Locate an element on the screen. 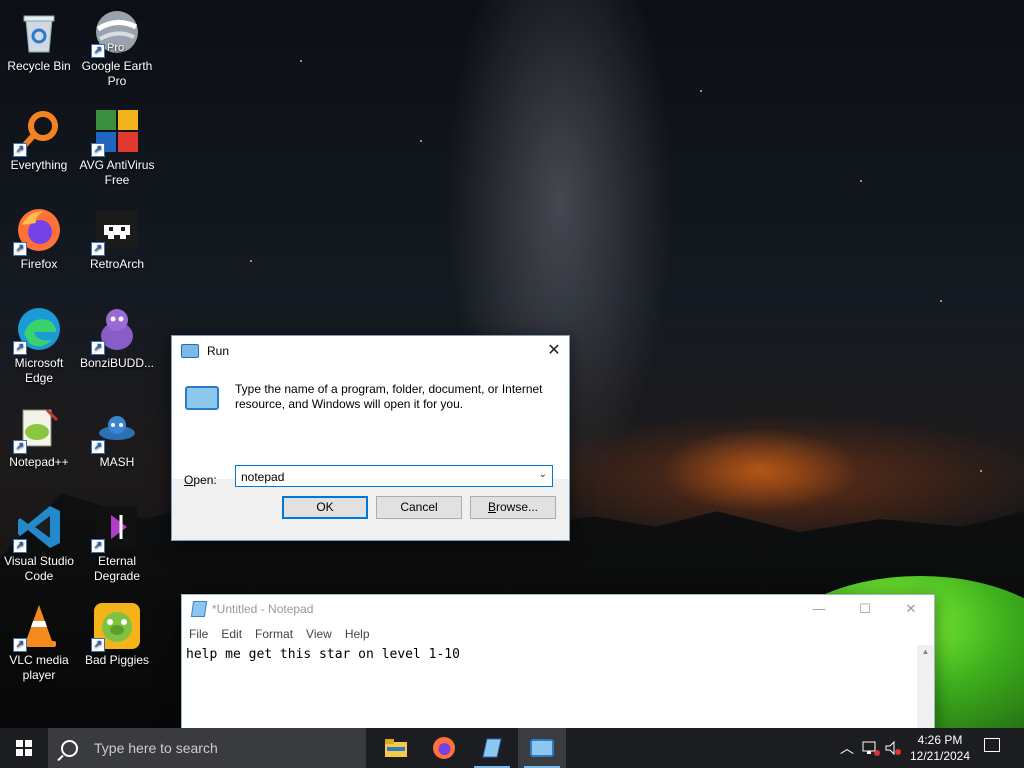 This screenshot has height=768, width=1024. recycle-bin-icon is located at coordinates (39, 32).